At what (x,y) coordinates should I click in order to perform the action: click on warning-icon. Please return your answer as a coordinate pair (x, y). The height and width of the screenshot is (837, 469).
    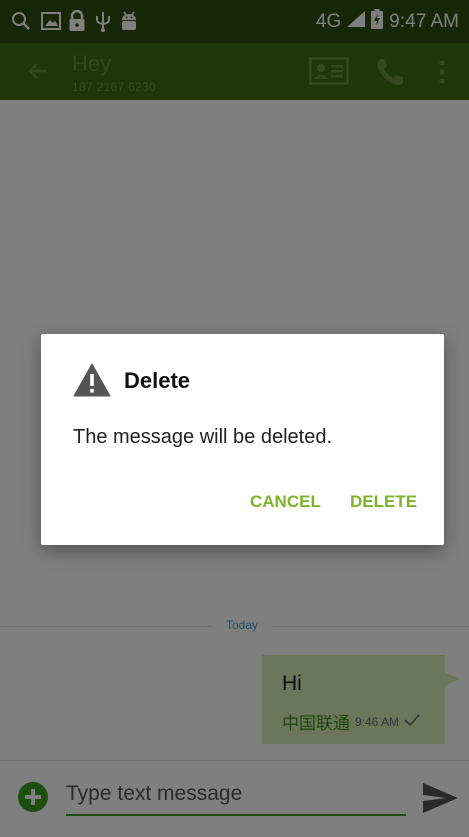
    Looking at the image, I should click on (92, 380).